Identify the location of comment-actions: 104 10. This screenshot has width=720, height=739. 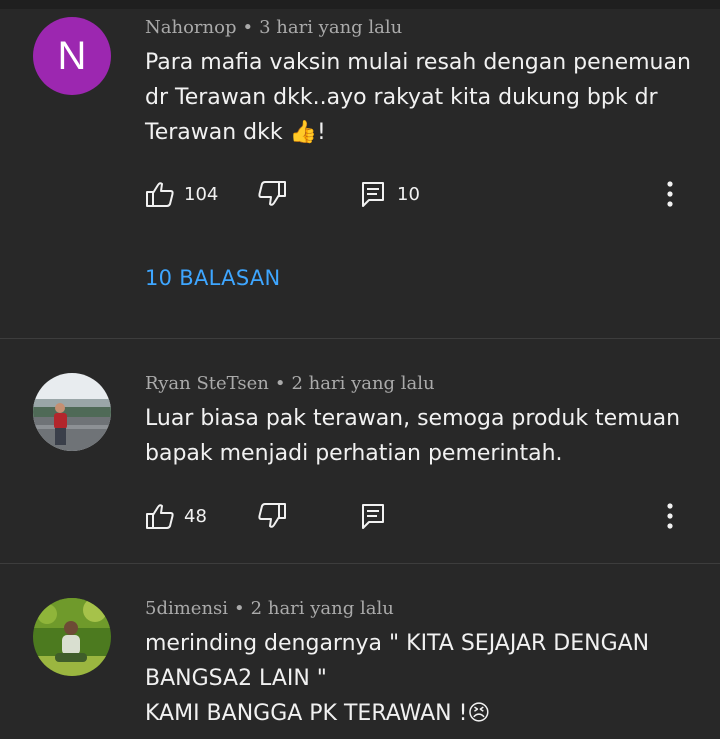
(425, 194).